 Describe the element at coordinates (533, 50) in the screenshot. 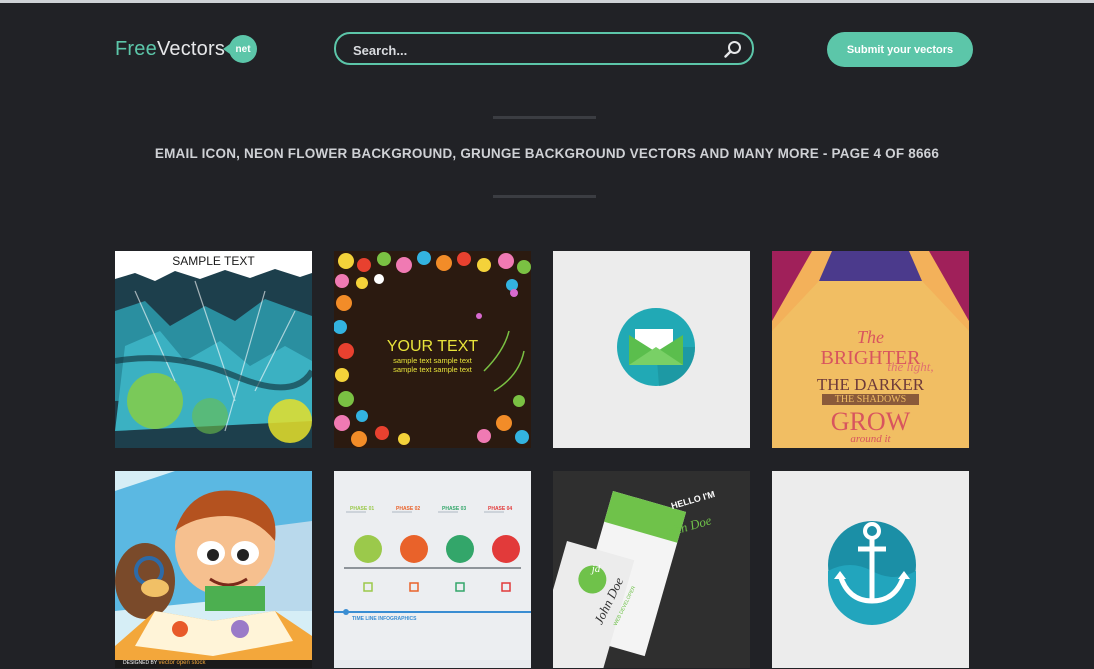

I see `search-input` at that location.